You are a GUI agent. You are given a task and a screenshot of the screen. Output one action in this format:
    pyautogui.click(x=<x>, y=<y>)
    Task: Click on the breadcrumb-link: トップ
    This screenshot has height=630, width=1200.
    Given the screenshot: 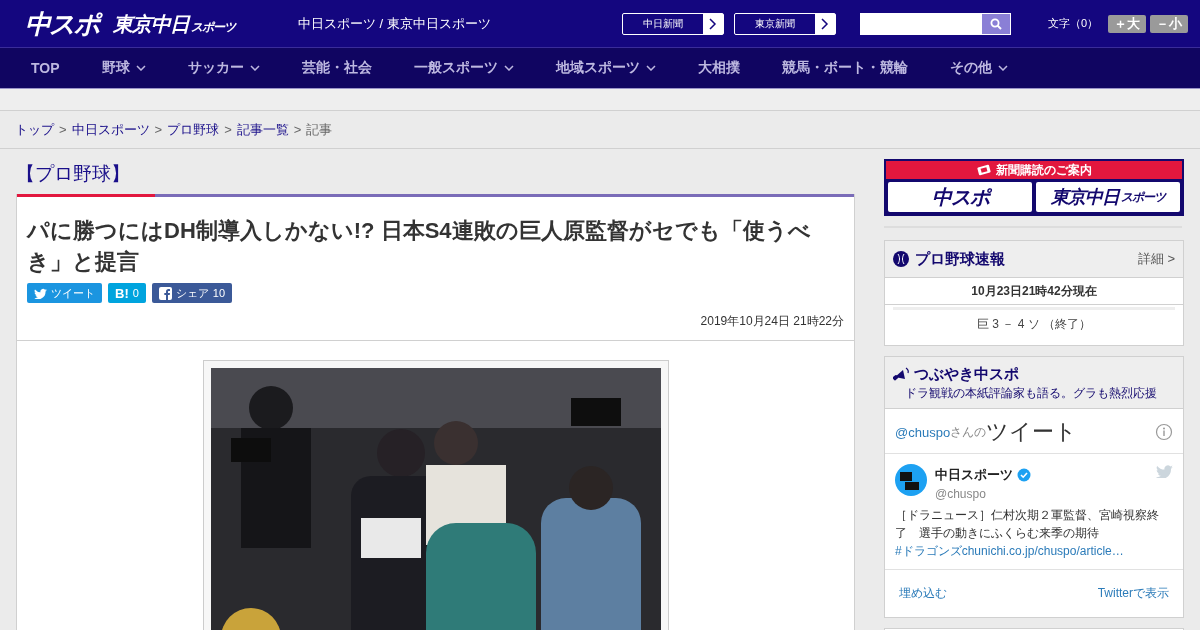 What is the action you would take?
    pyautogui.click(x=34, y=129)
    